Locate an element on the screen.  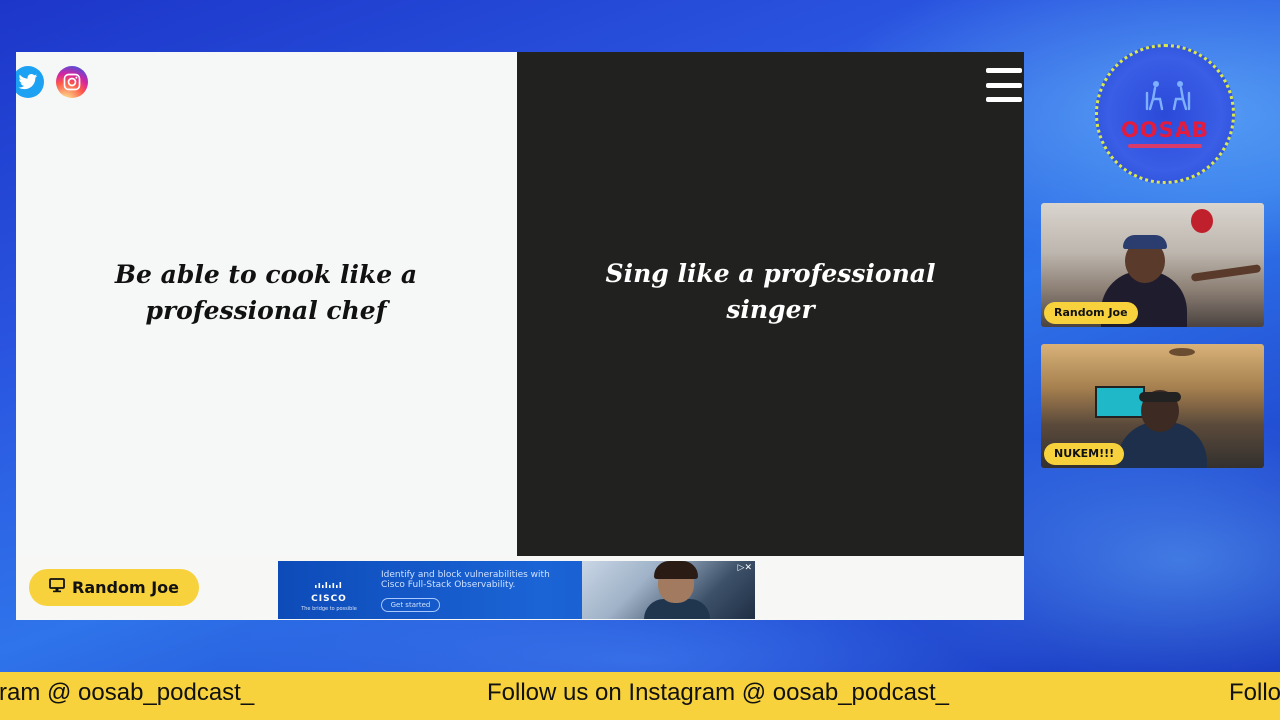
instagram-icon is located at coordinates (72, 82).